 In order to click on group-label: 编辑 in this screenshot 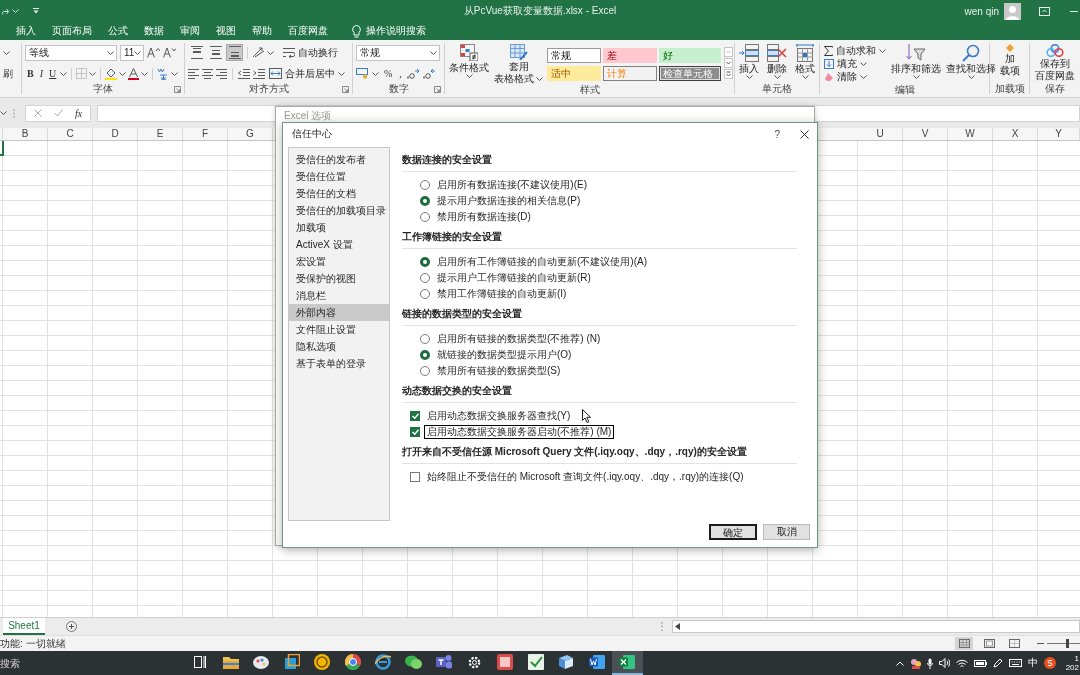, I will do `click(904, 90)`.